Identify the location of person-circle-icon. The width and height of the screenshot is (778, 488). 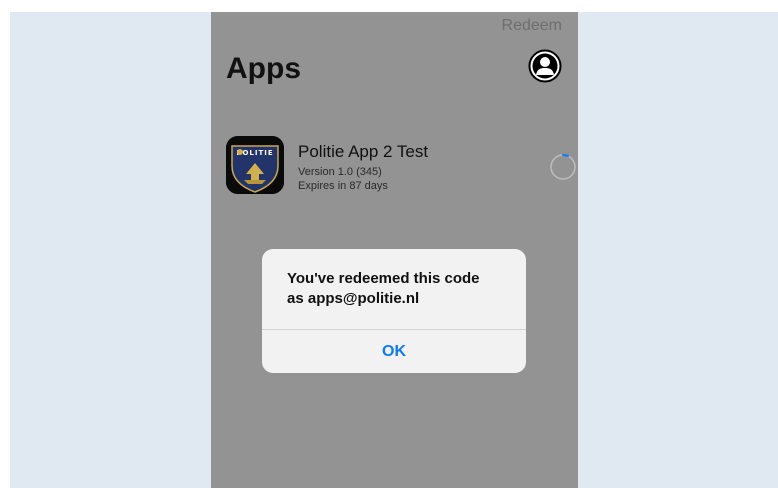
(545, 66).